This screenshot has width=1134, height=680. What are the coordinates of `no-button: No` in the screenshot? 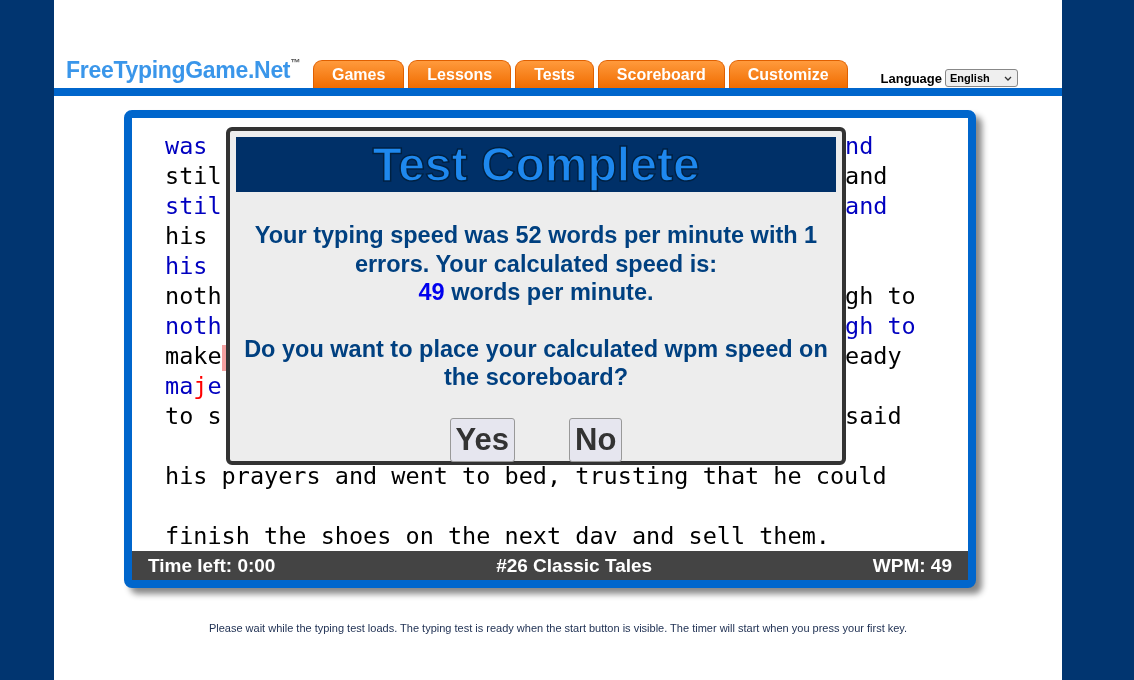 It's located at (596, 439).